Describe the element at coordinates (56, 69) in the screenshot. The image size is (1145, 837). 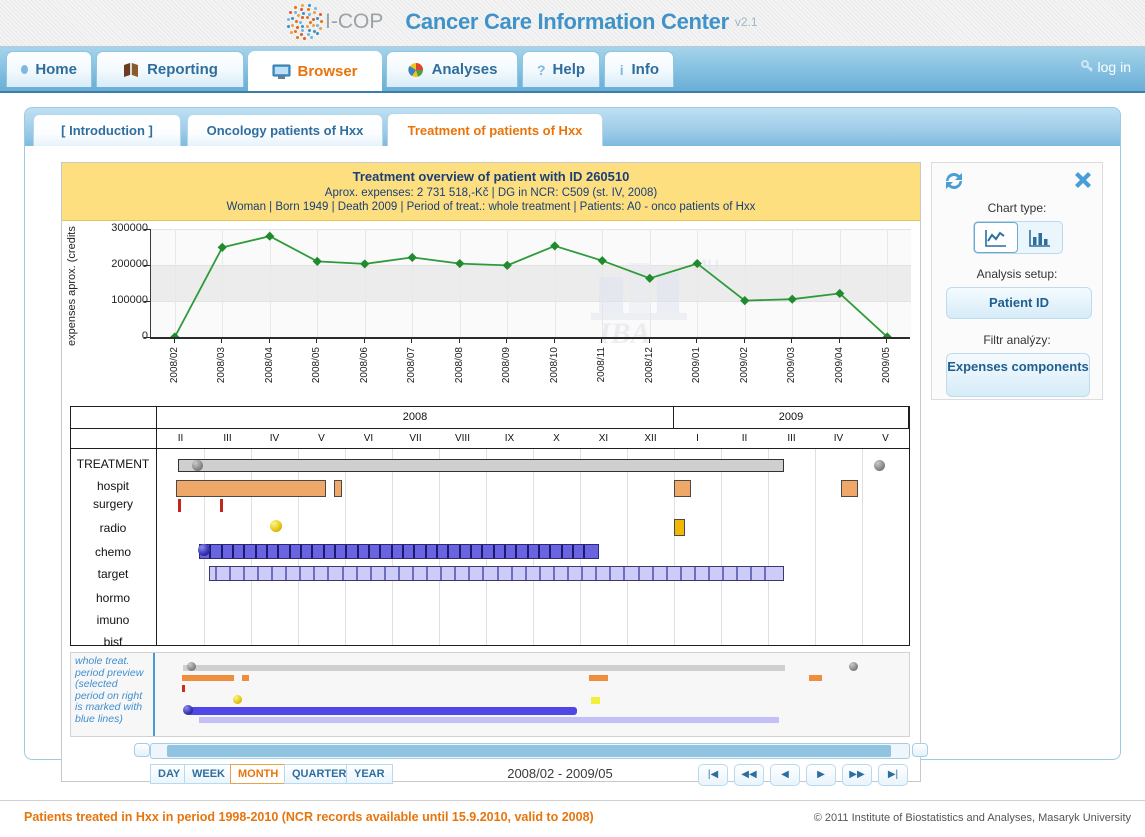
I see `nav-tab-home-label: Home` at that location.